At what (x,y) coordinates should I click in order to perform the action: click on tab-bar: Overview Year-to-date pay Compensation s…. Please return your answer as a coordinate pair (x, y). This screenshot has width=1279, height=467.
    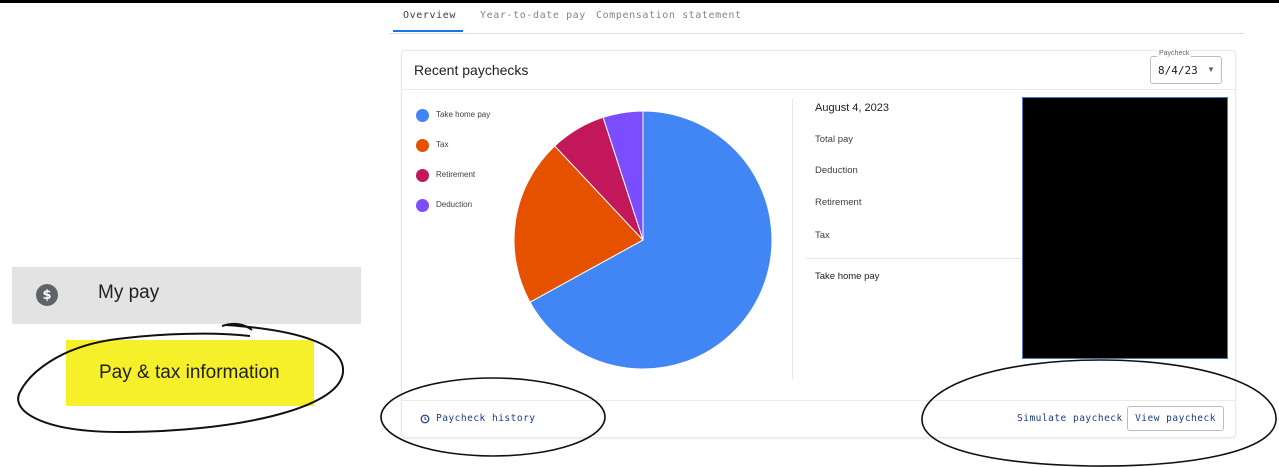
    Looking at the image, I should click on (816, 17).